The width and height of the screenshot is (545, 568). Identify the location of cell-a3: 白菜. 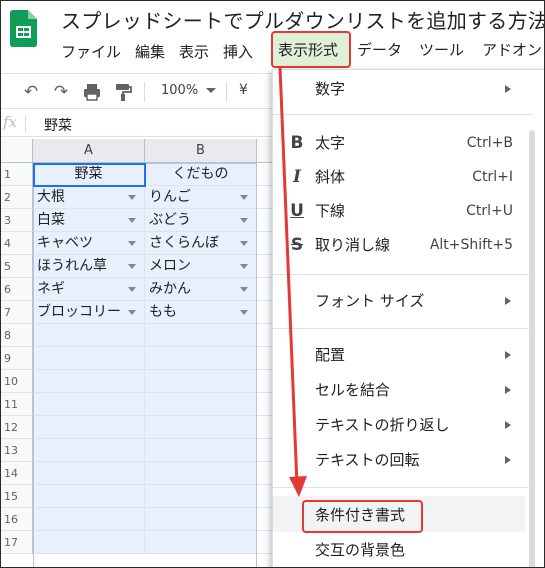
(89, 220).